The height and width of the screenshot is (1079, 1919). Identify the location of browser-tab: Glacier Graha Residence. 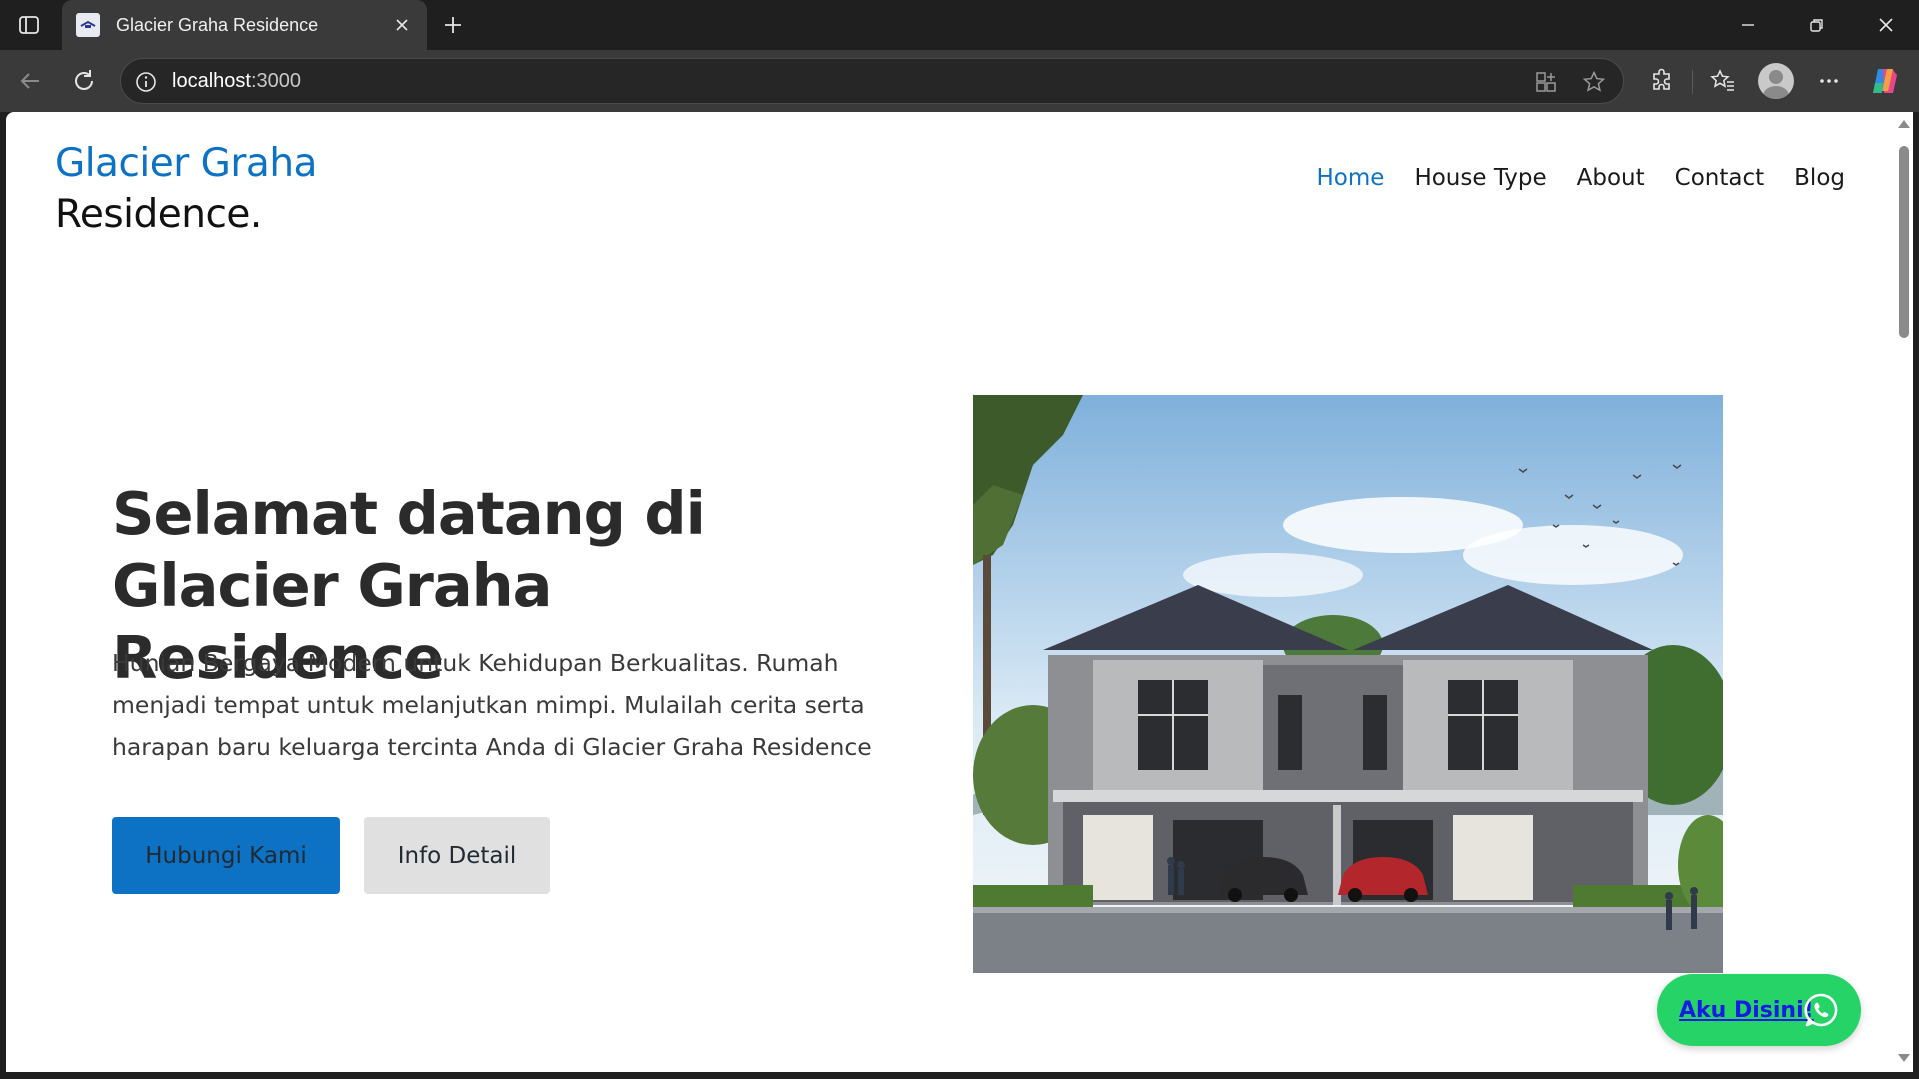
(244, 25).